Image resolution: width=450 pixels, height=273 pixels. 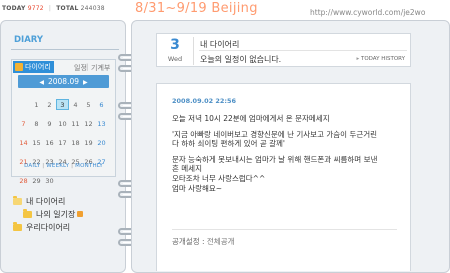 What do you see at coordinates (88, 124) in the screenshot?
I see `calendar-day: 12` at bounding box center [88, 124].